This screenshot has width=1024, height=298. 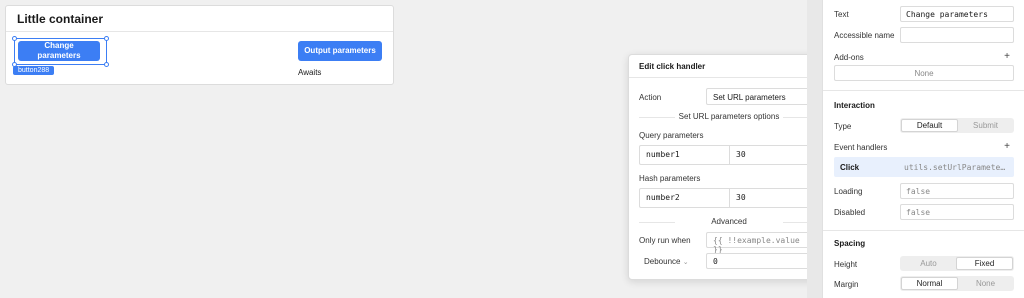 I want to click on output-parameters-button: Output parameters, so click(x=340, y=51).